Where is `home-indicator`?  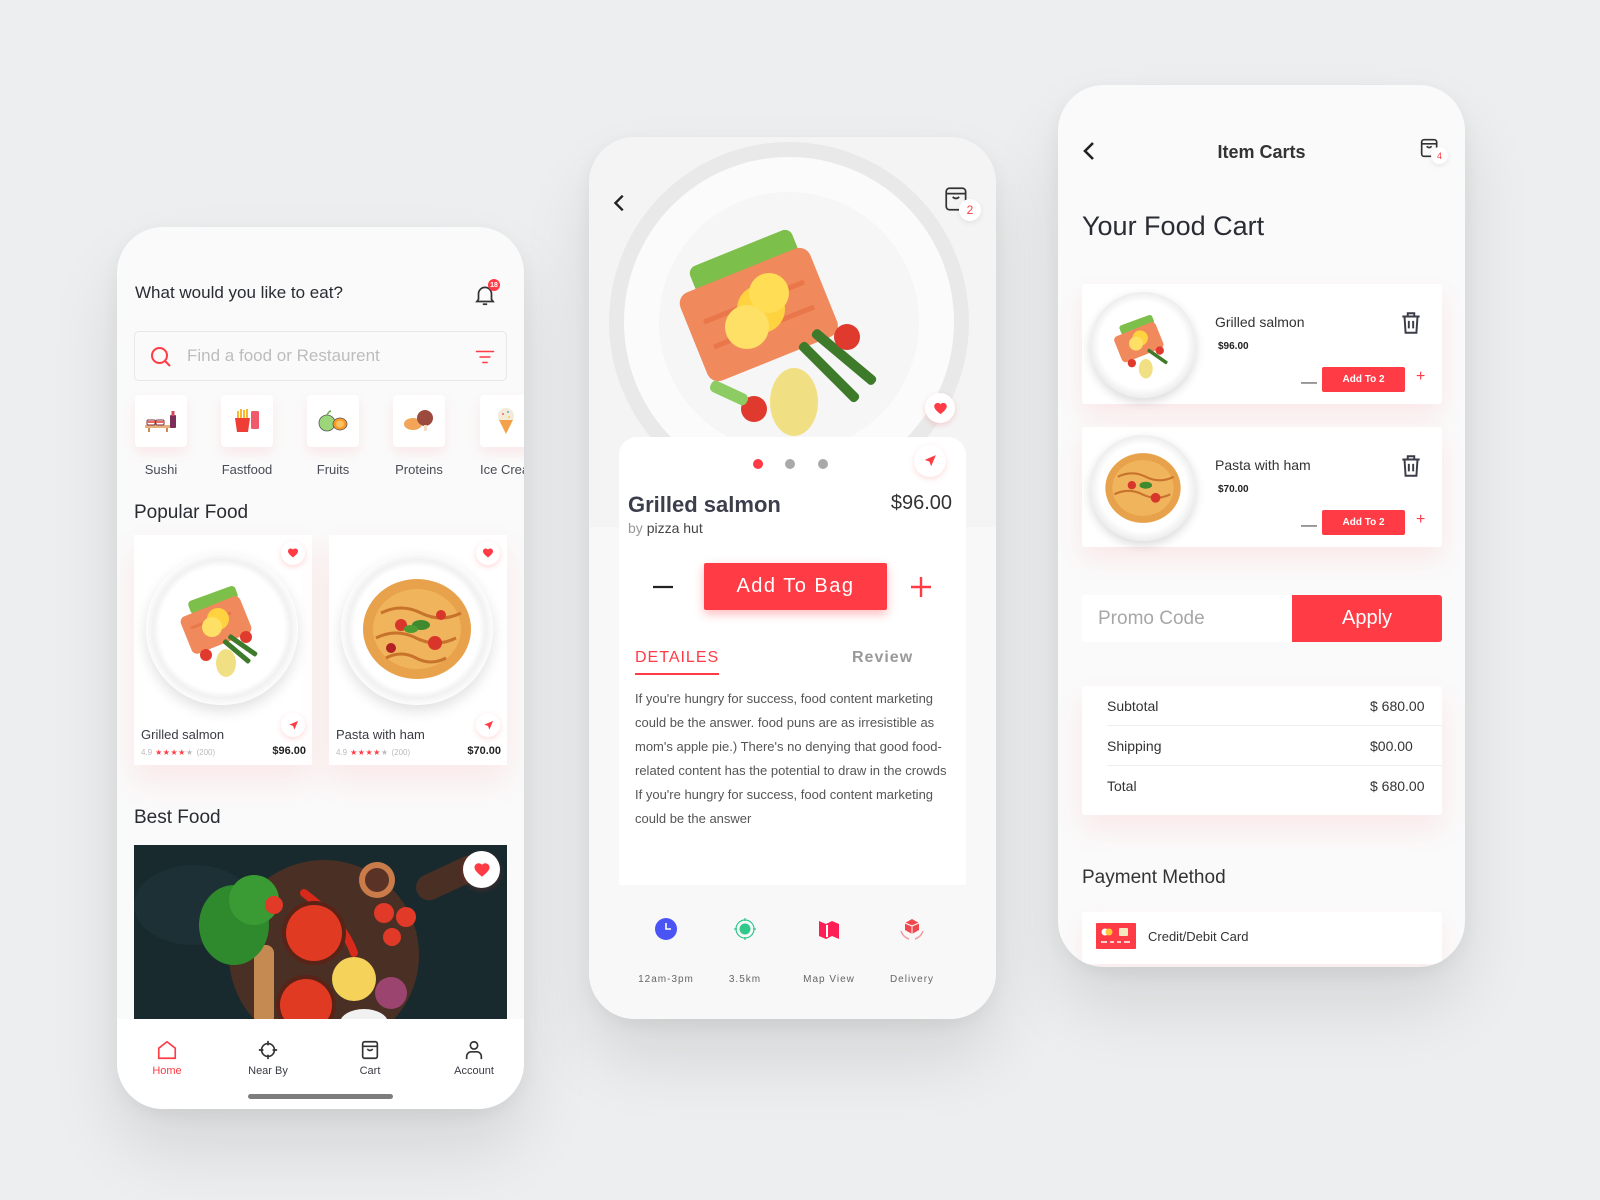
home-indicator is located at coordinates (320, 1096).